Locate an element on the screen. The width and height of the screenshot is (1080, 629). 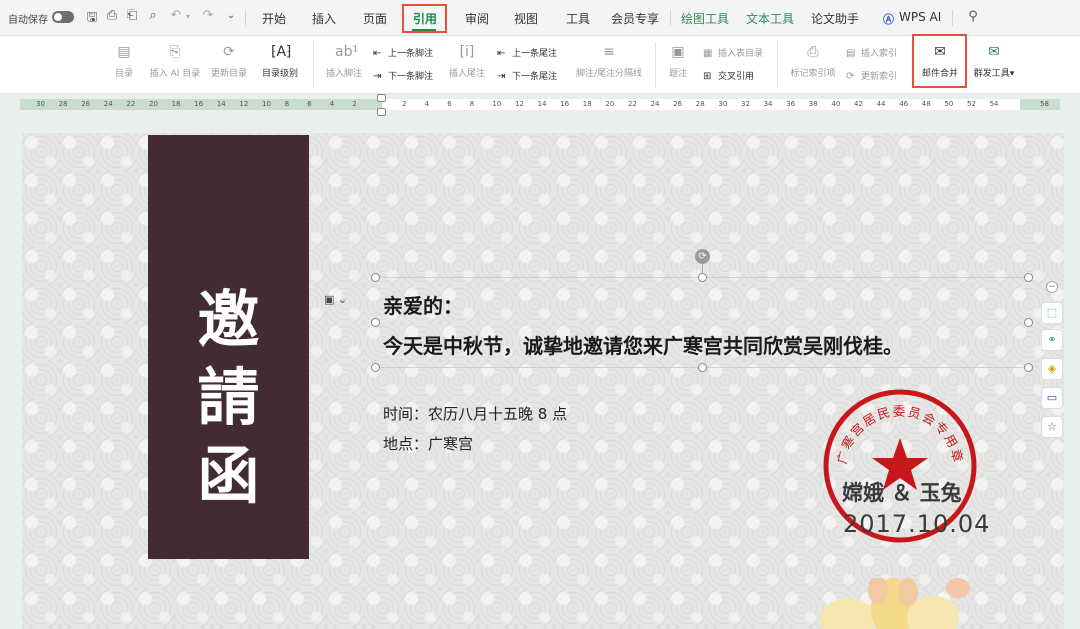
lotus-flower-image is located at coordinates (893, 603).